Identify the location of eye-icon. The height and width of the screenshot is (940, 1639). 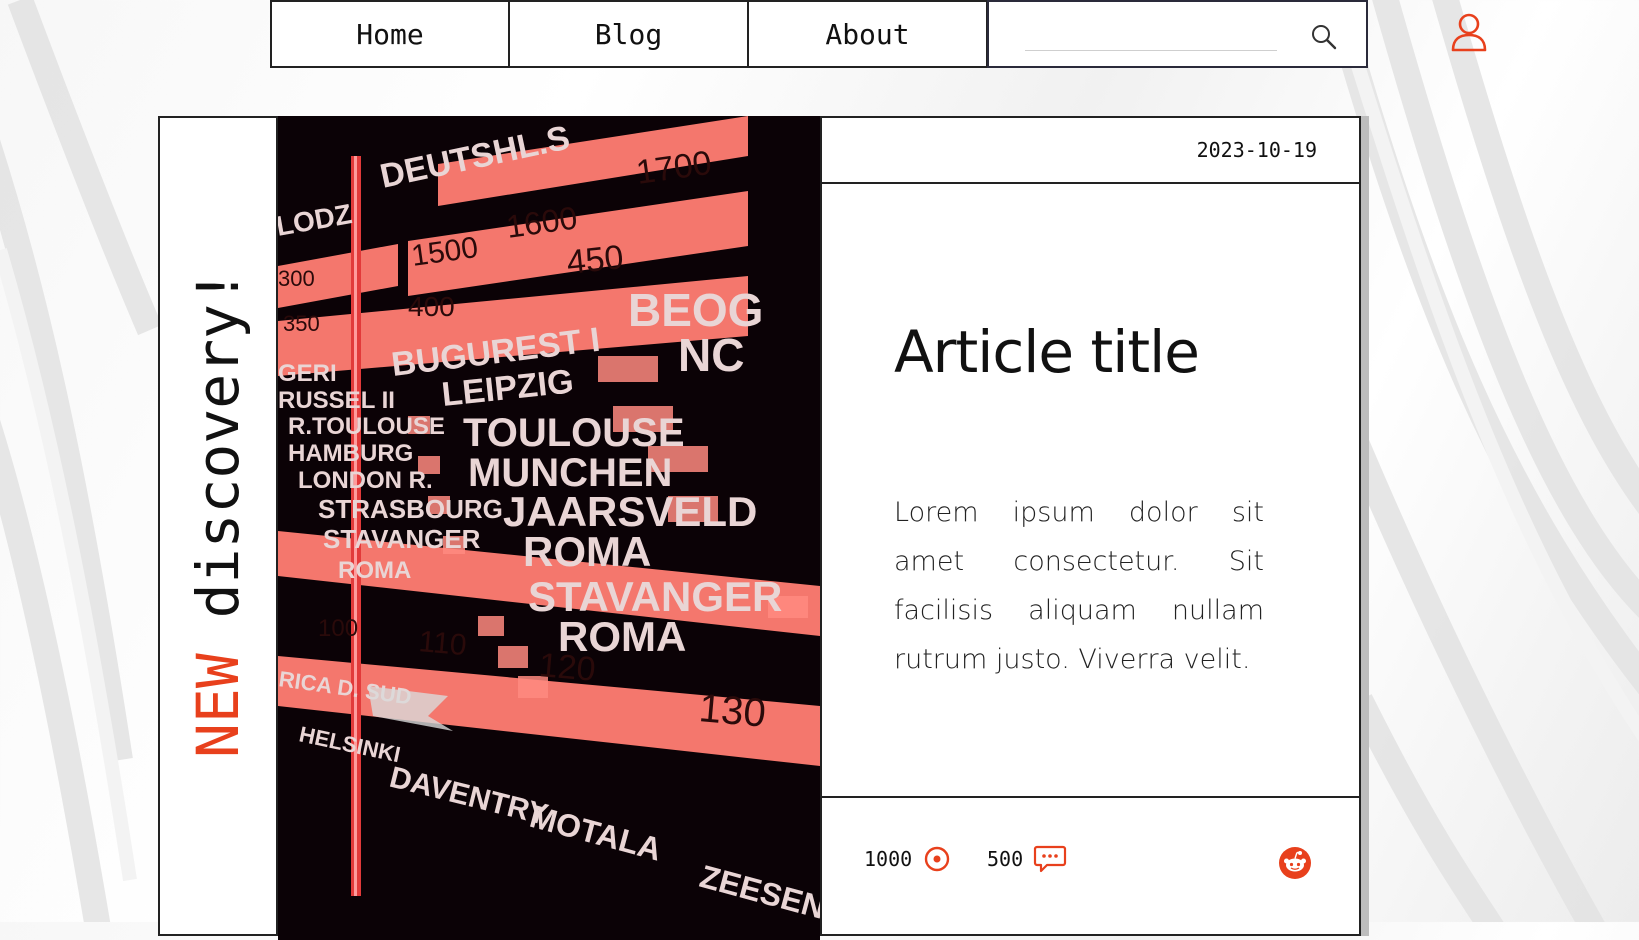
(937, 859).